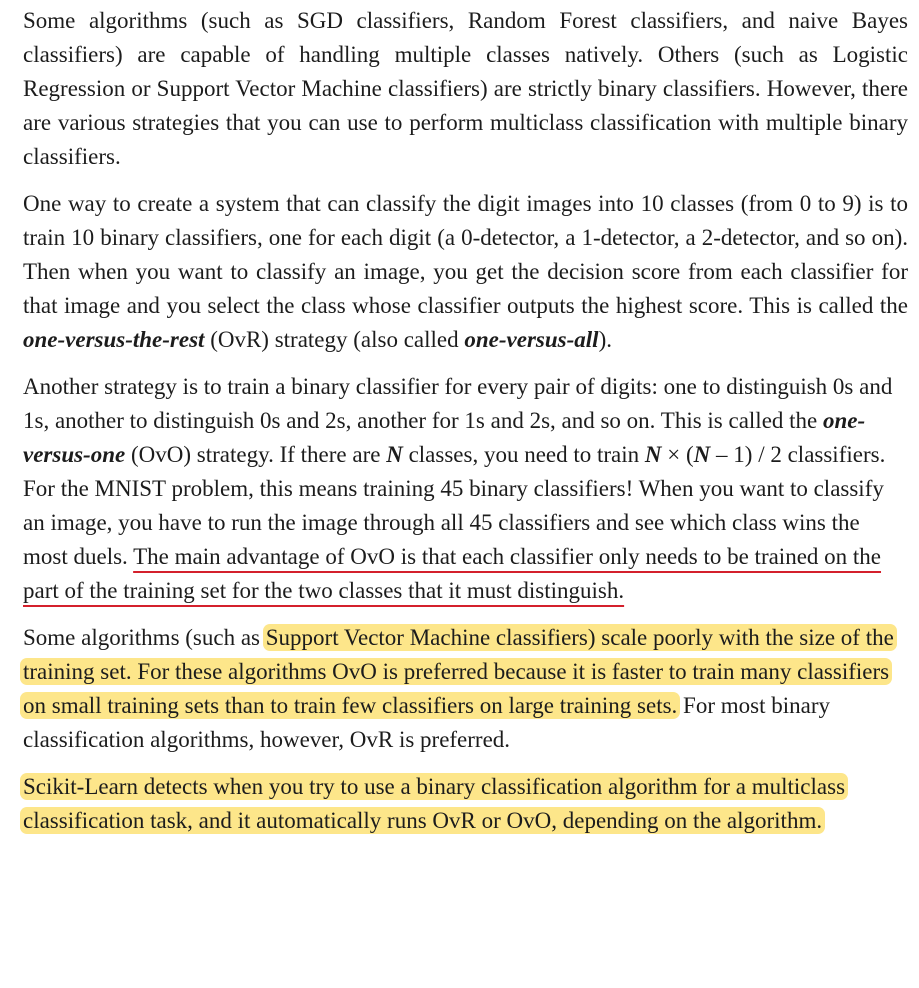 Image resolution: width=919 pixels, height=988 pixels. I want to click on paragraph-text: )., so click(605, 339).